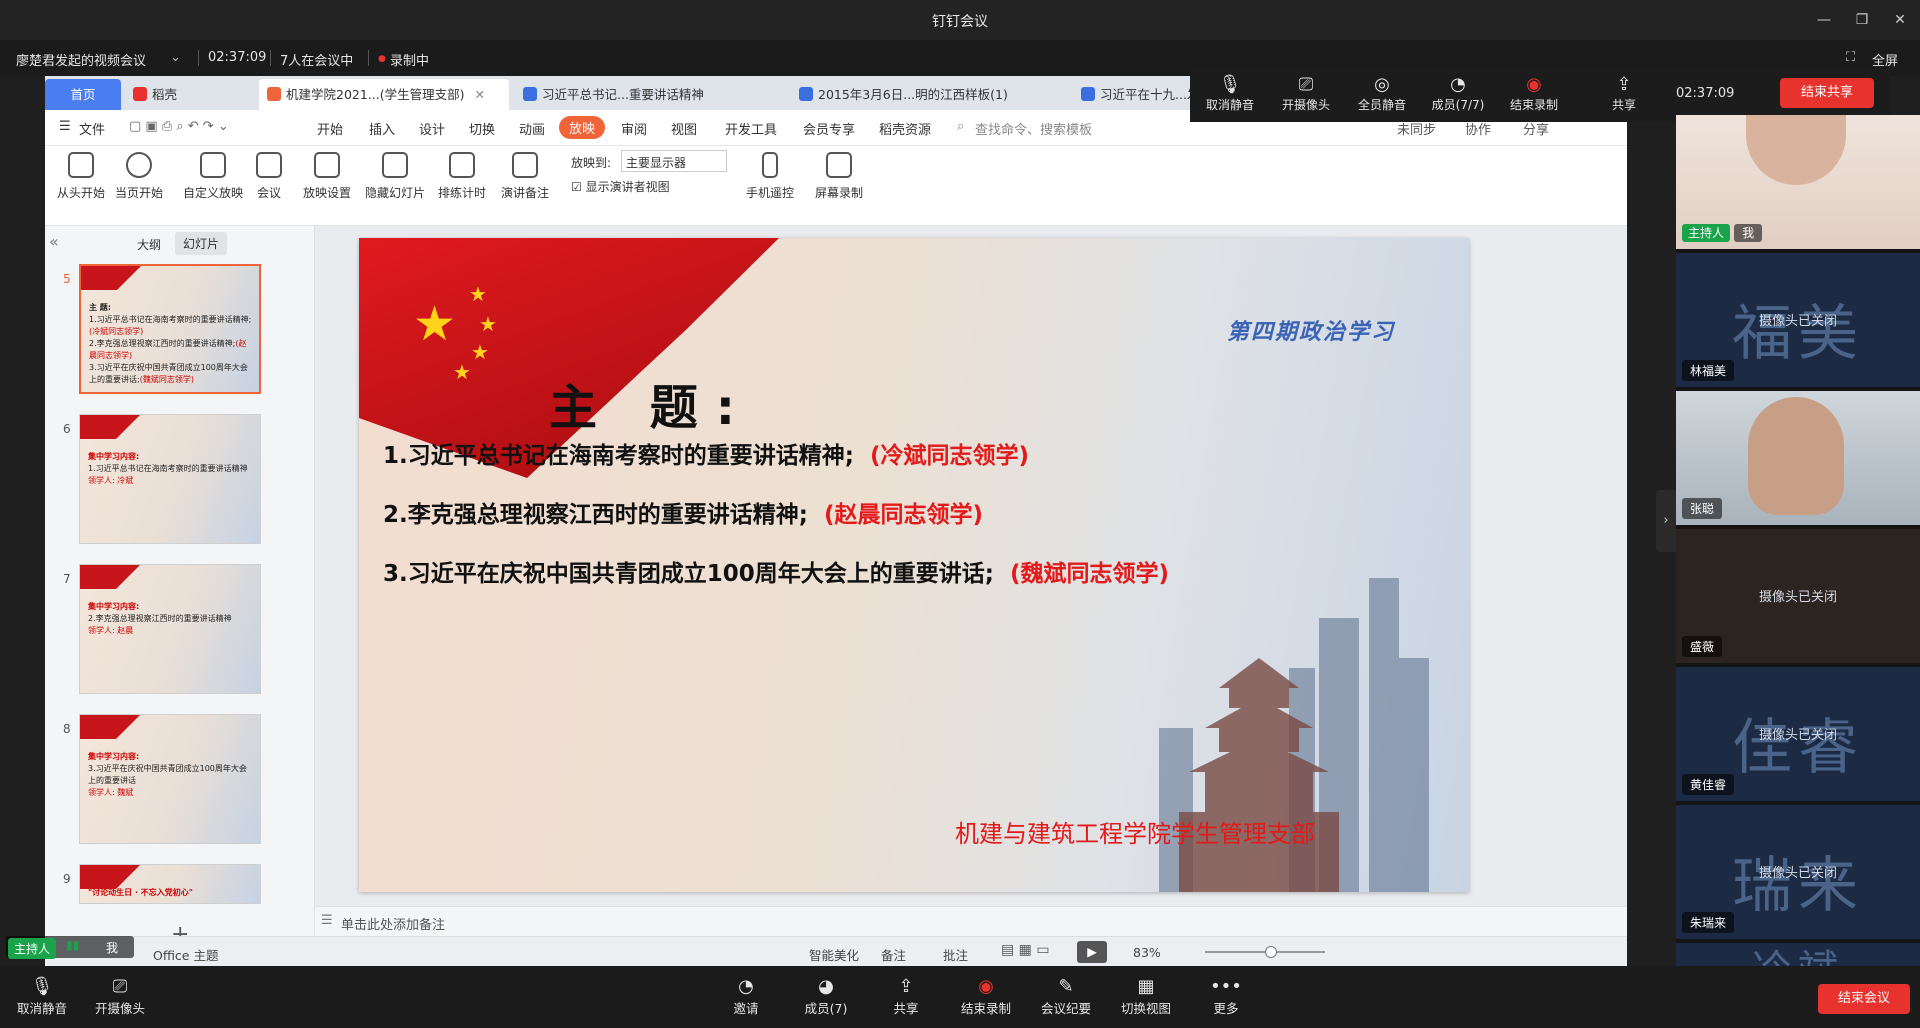  Describe the element at coordinates (432, 128) in the screenshot. I see `menu-design: 设计` at that location.